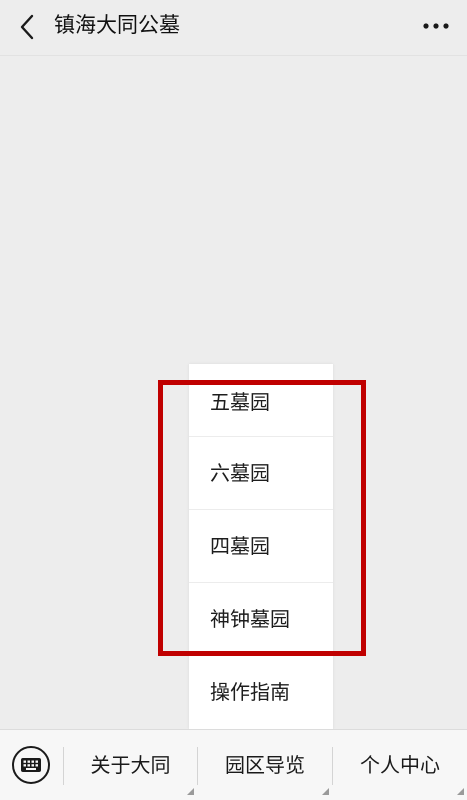 The width and height of the screenshot is (467, 800). What do you see at coordinates (233, 28) in the screenshot?
I see `top-bar: 镇海大同公墓` at bounding box center [233, 28].